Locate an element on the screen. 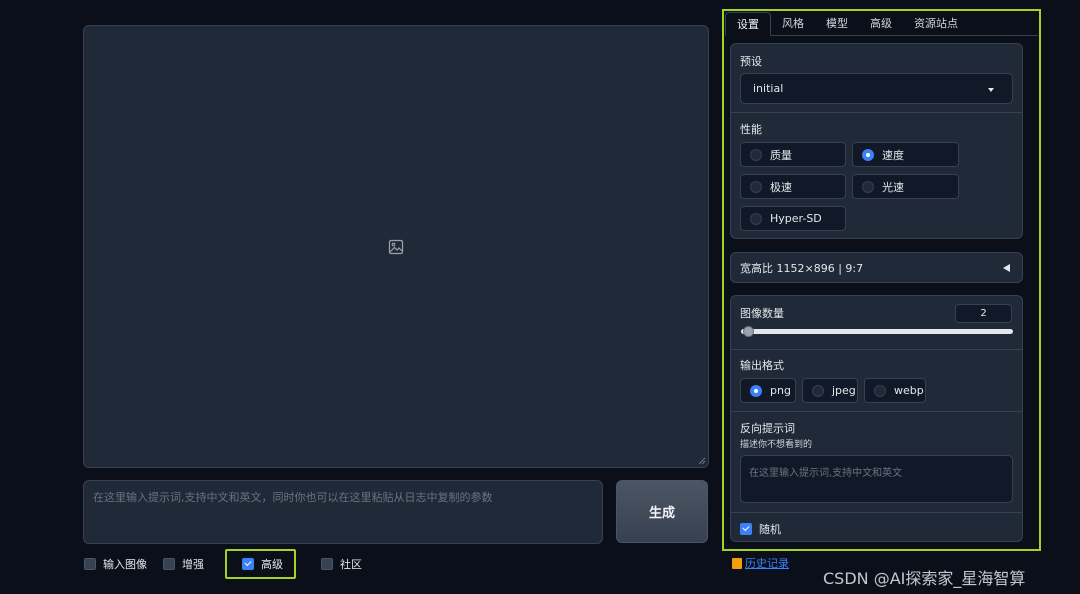  radio-label: png is located at coordinates (780, 390).